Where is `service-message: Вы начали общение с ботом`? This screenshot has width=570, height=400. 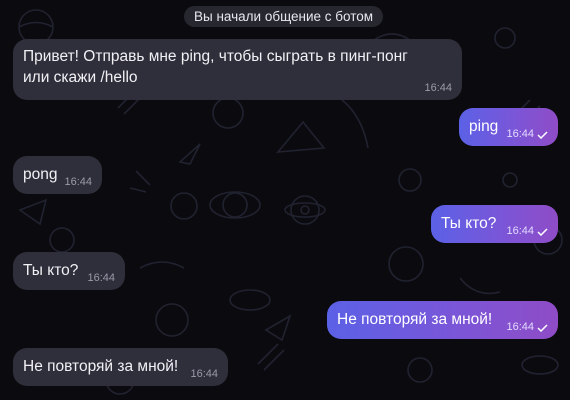
service-message: Вы начали общение с ботом is located at coordinates (284, 16).